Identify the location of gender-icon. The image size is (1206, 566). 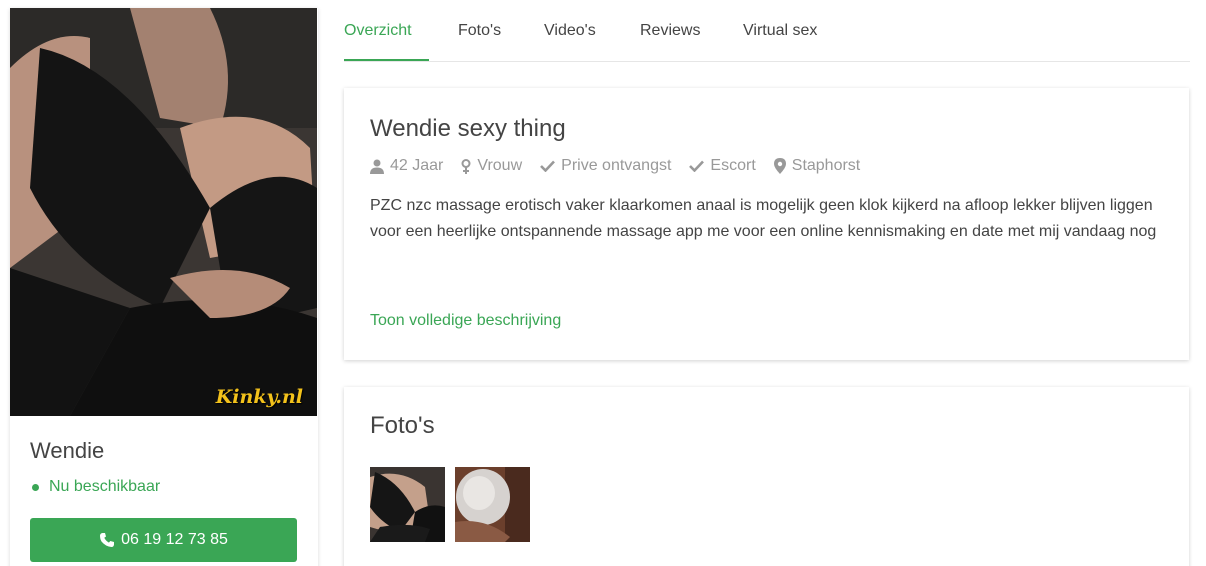
(466, 166).